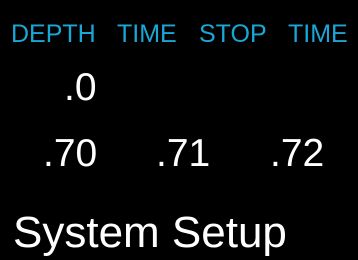 This screenshot has width=358, height=260. Describe the element at coordinates (297, 153) in the screenshot. I see `reading-value-3: .72` at that location.